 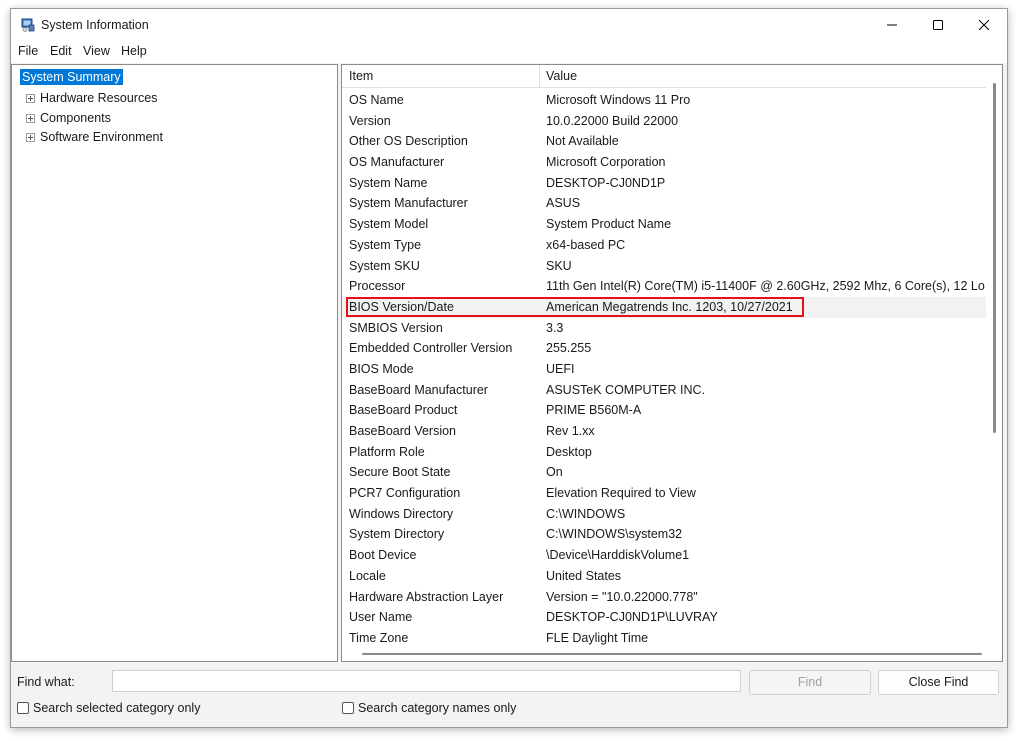 What do you see at coordinates (437, 708) in the screenshot?
I see `checkbox-label: Search category names only` at bounding box center [437, 708].